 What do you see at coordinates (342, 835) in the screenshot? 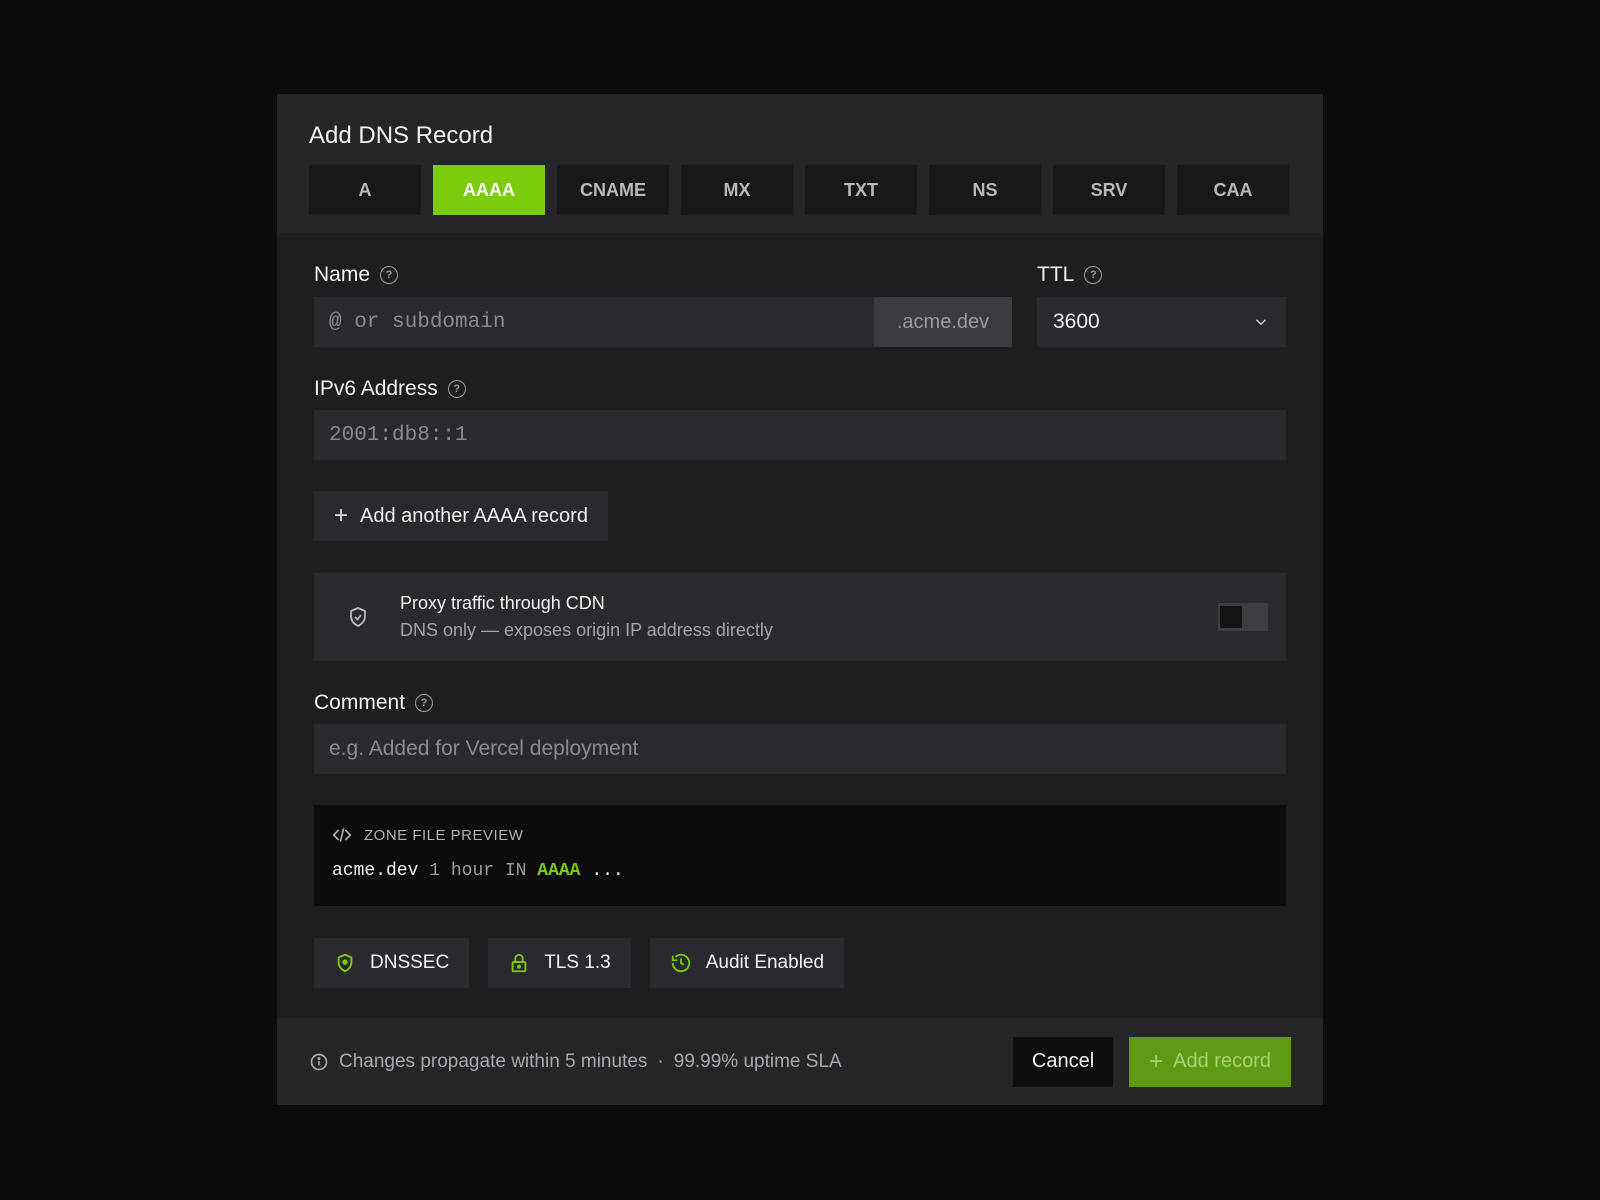
I see `code-icon` at bounding box center [342, 835].